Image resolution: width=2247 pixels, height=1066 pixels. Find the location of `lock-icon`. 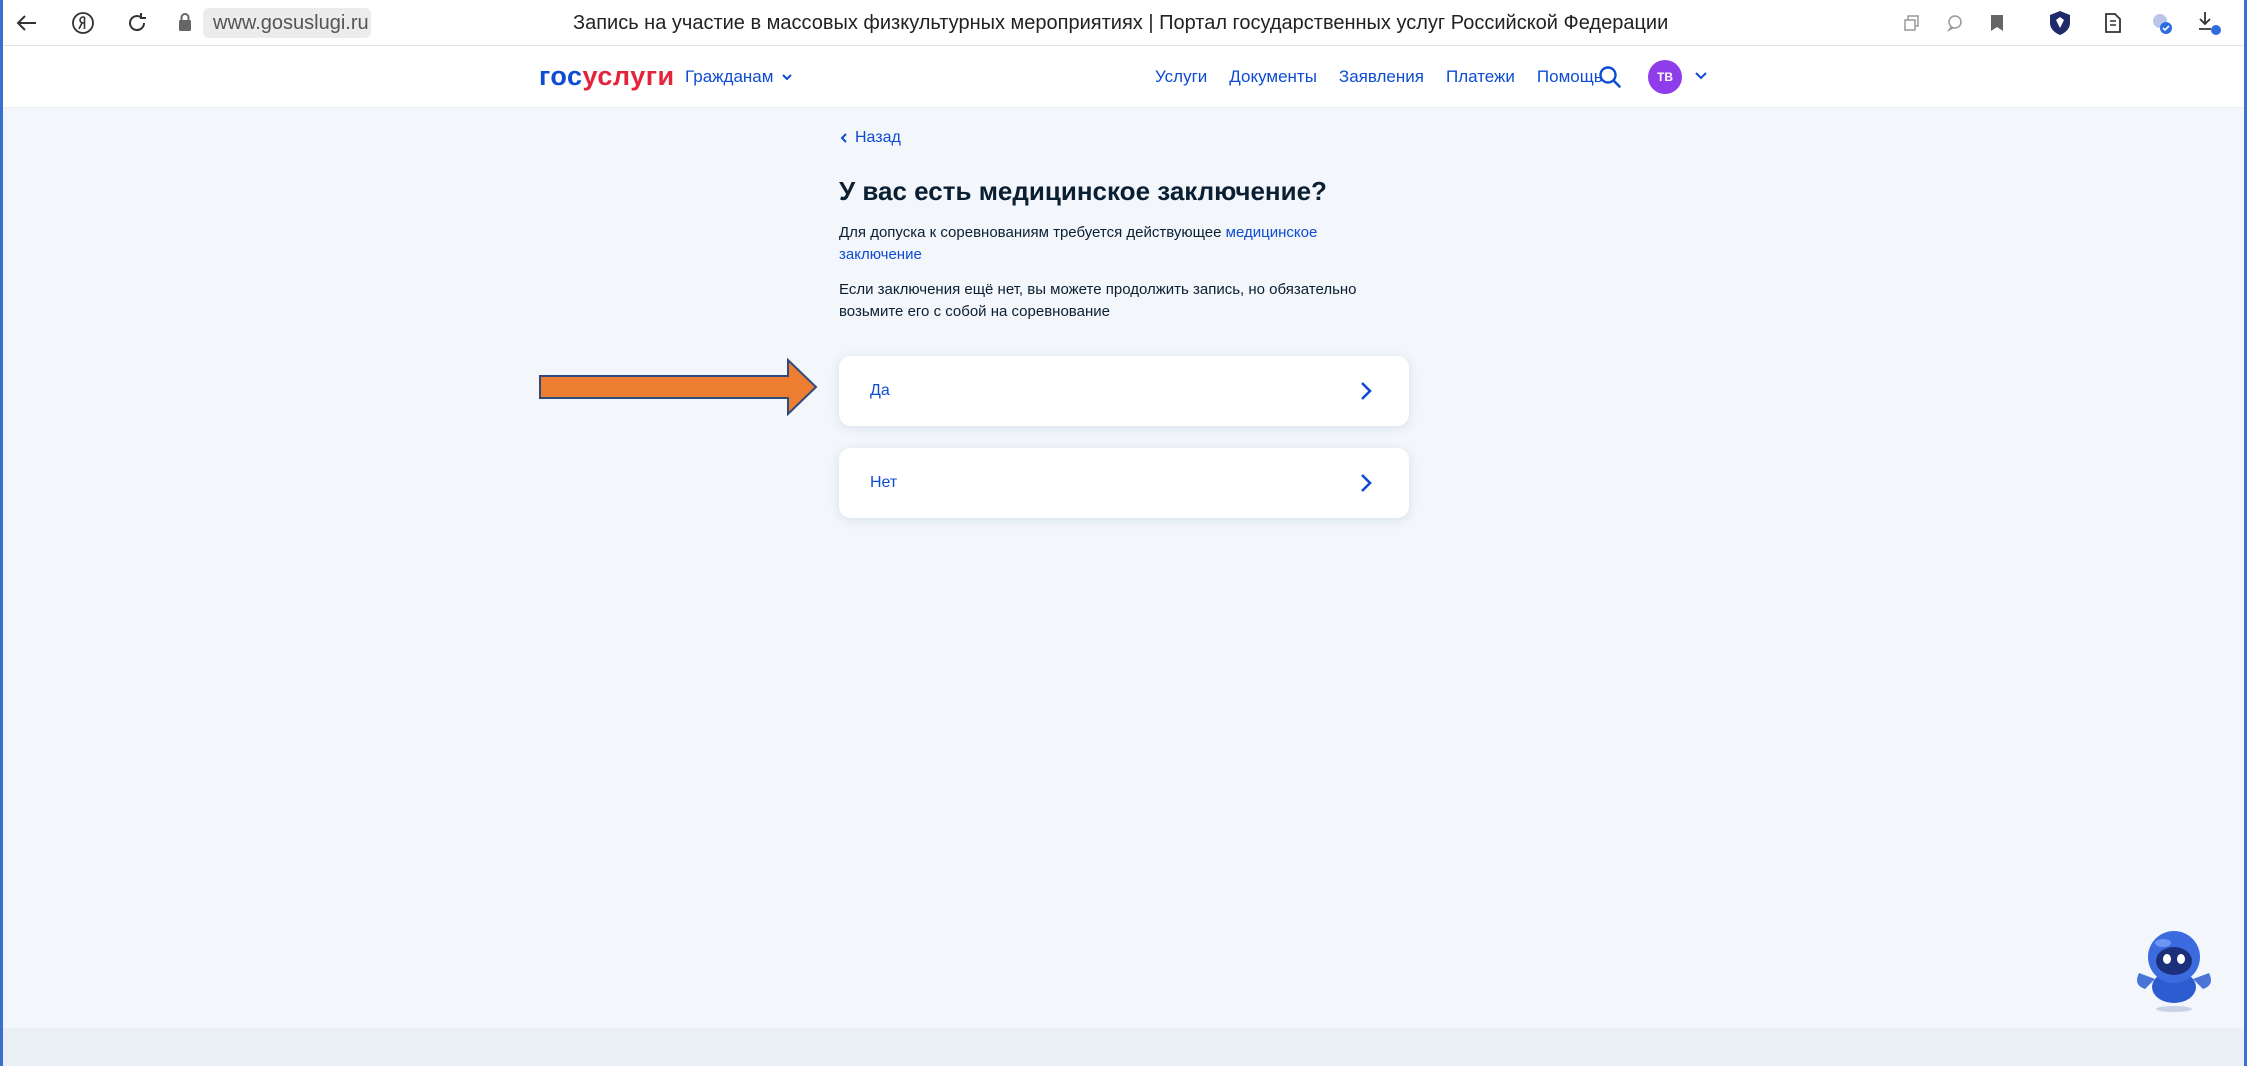

lock-icon is located at coordinates (185, 22).